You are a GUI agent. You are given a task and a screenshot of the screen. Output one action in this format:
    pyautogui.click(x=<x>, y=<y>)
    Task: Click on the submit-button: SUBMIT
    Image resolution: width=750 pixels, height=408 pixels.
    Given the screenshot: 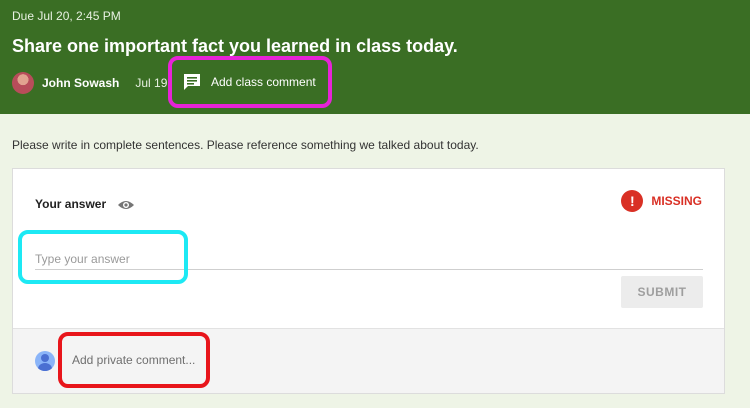 What is the action you would take?
    pyautogui.click(x=662, y=292)
    